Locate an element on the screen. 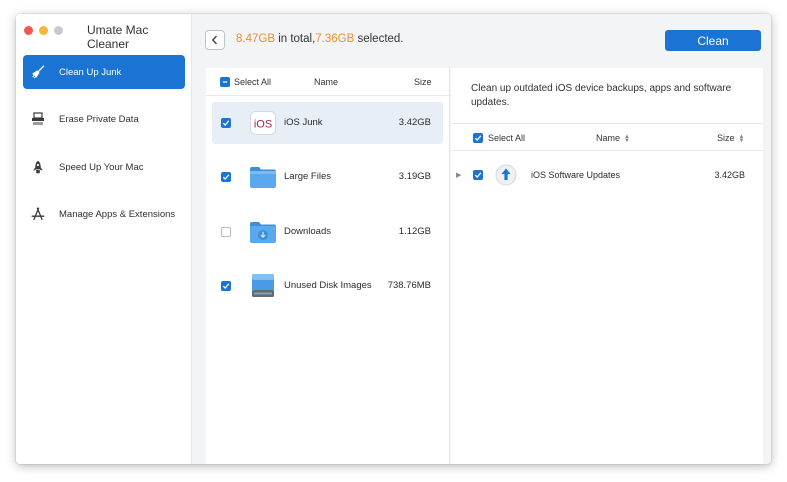  name-column-header: Name ▲ ▼ is located at coordinates (613, 138).